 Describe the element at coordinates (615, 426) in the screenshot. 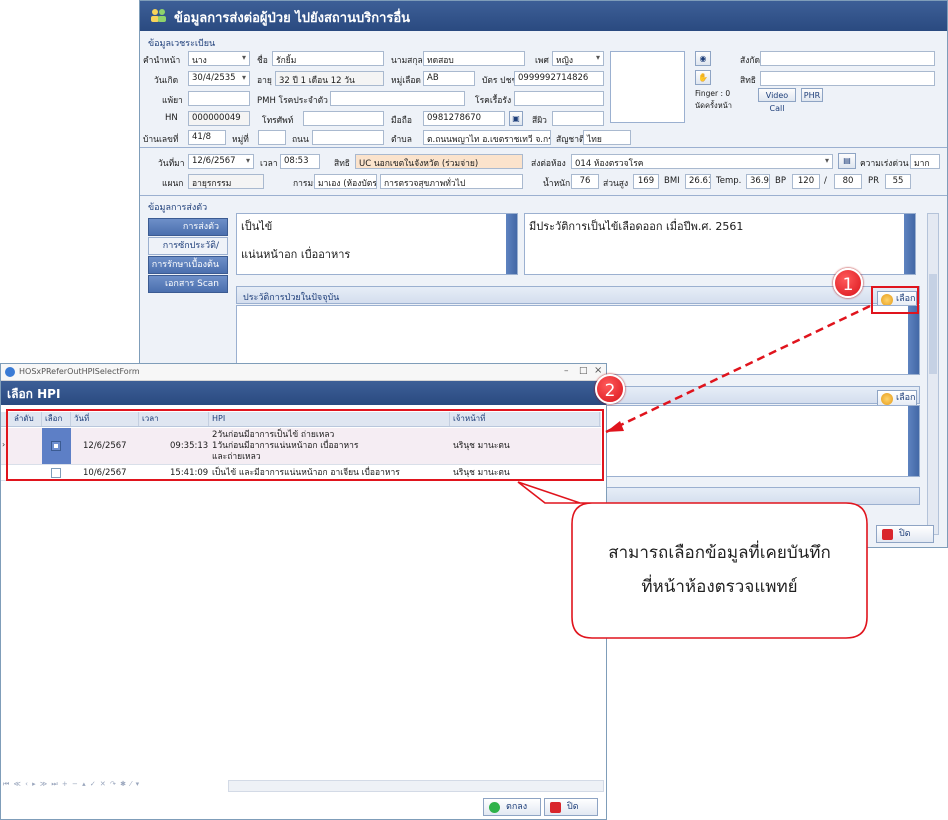

I see `arrow-head` at that location.